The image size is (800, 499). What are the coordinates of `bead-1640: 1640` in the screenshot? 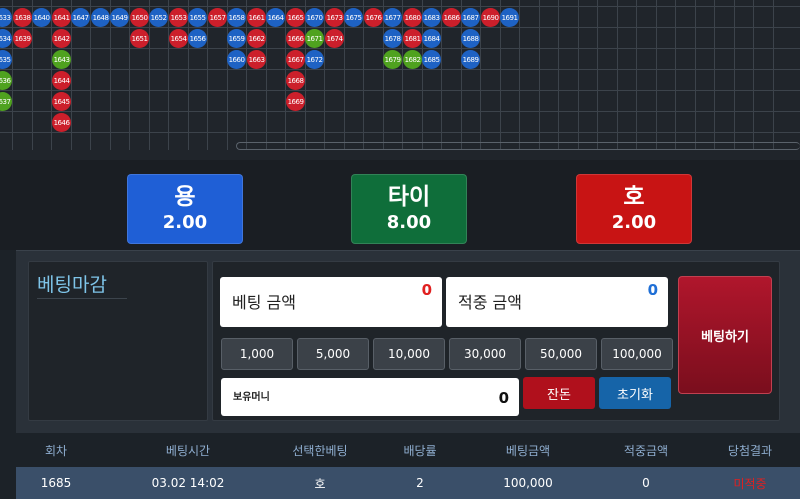 It's located at (41, 17).